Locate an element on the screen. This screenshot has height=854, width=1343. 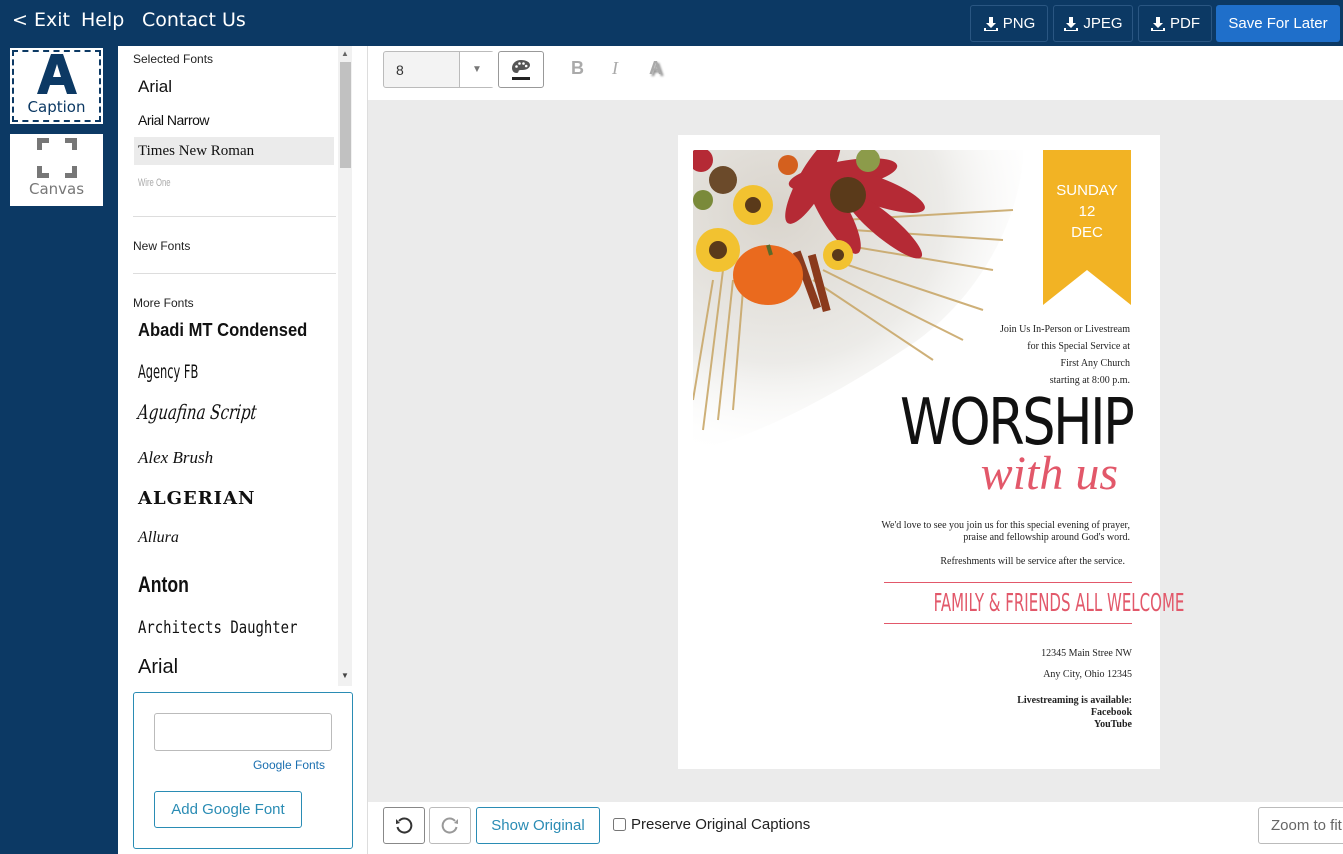
preserve-captions-label: Preserve Original Captions is located at coordinates (721, 824).